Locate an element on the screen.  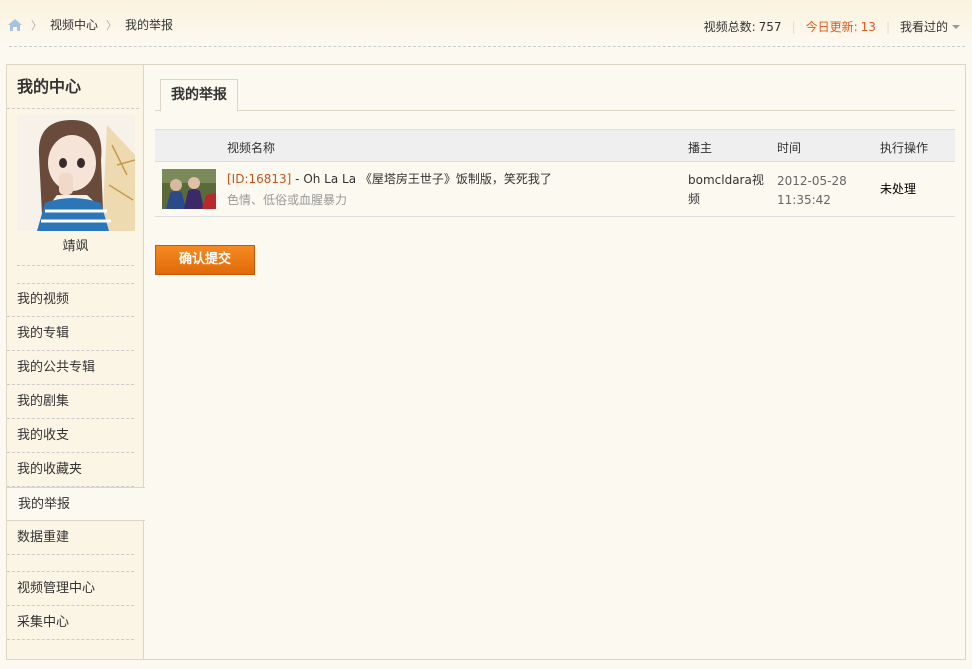
avatar is located at coordinates (76, 173).